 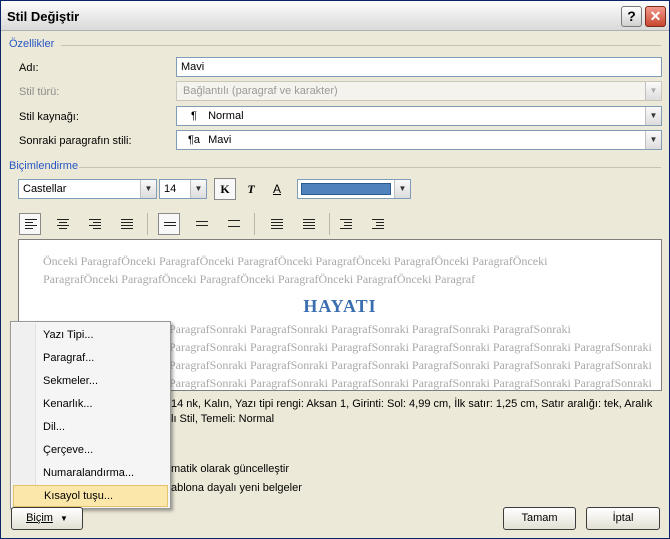 I want to click on increase-indent-button, so click(x=377, y=224).